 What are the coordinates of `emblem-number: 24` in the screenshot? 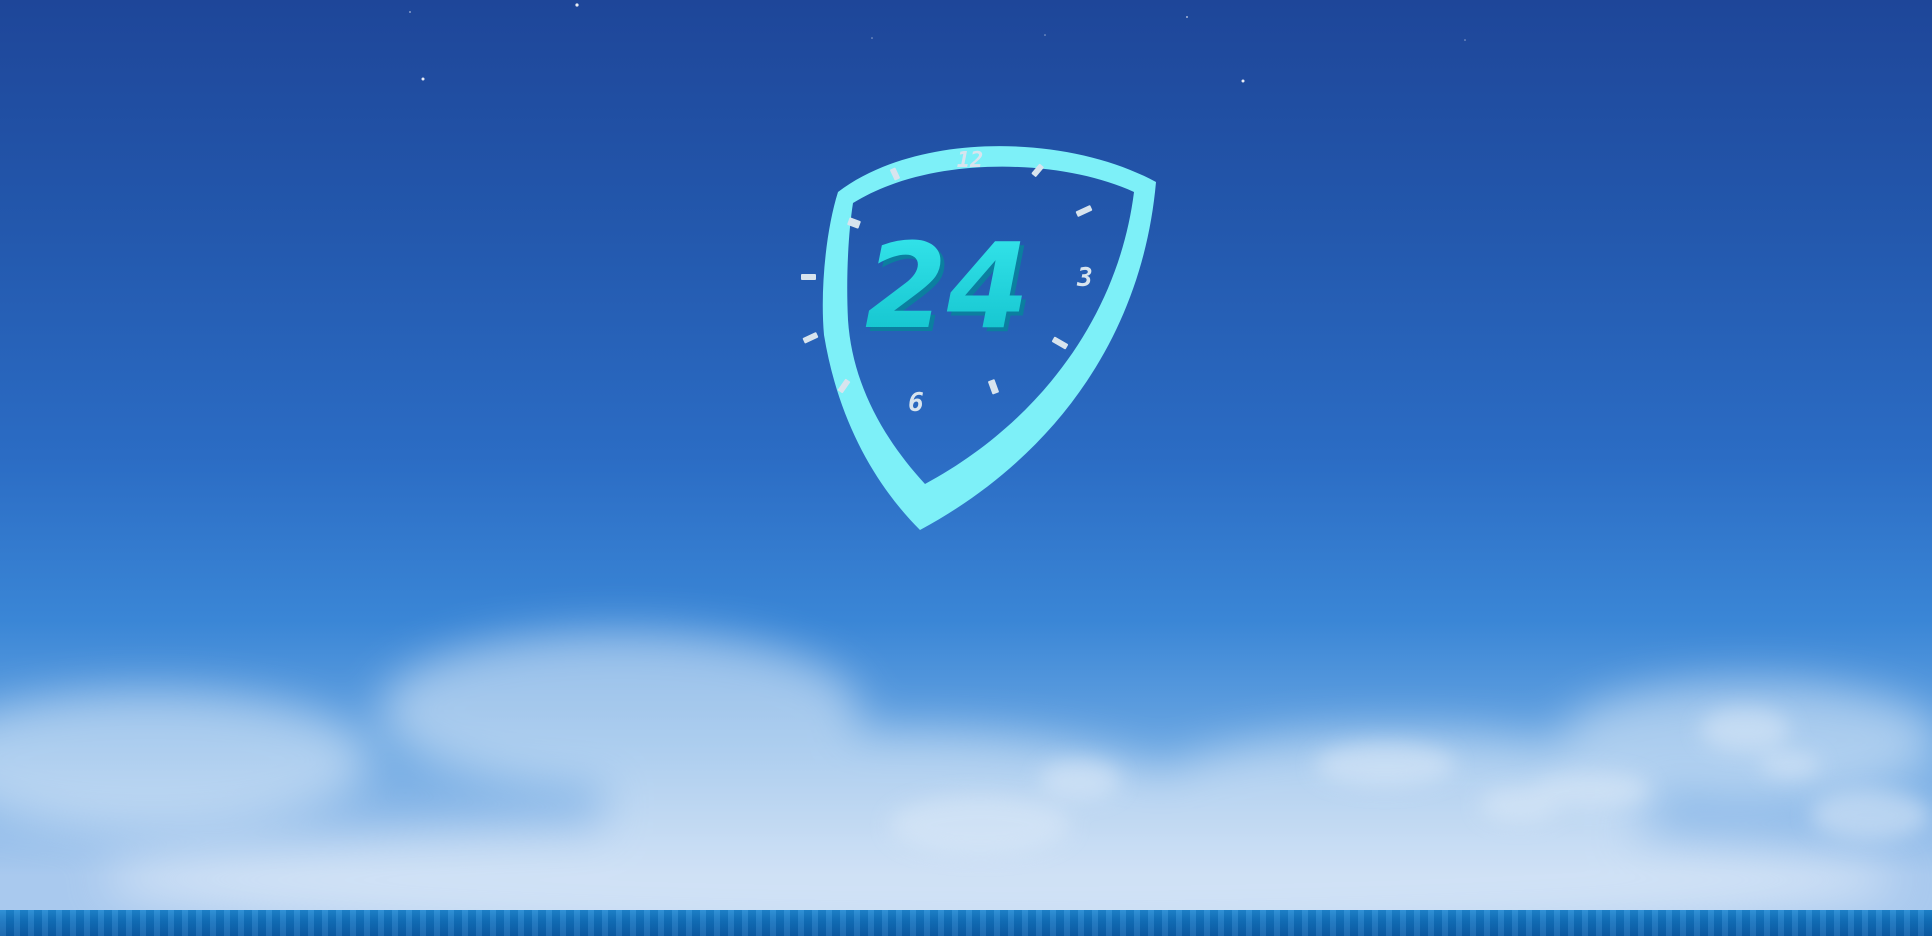 It's located at (947, 286).